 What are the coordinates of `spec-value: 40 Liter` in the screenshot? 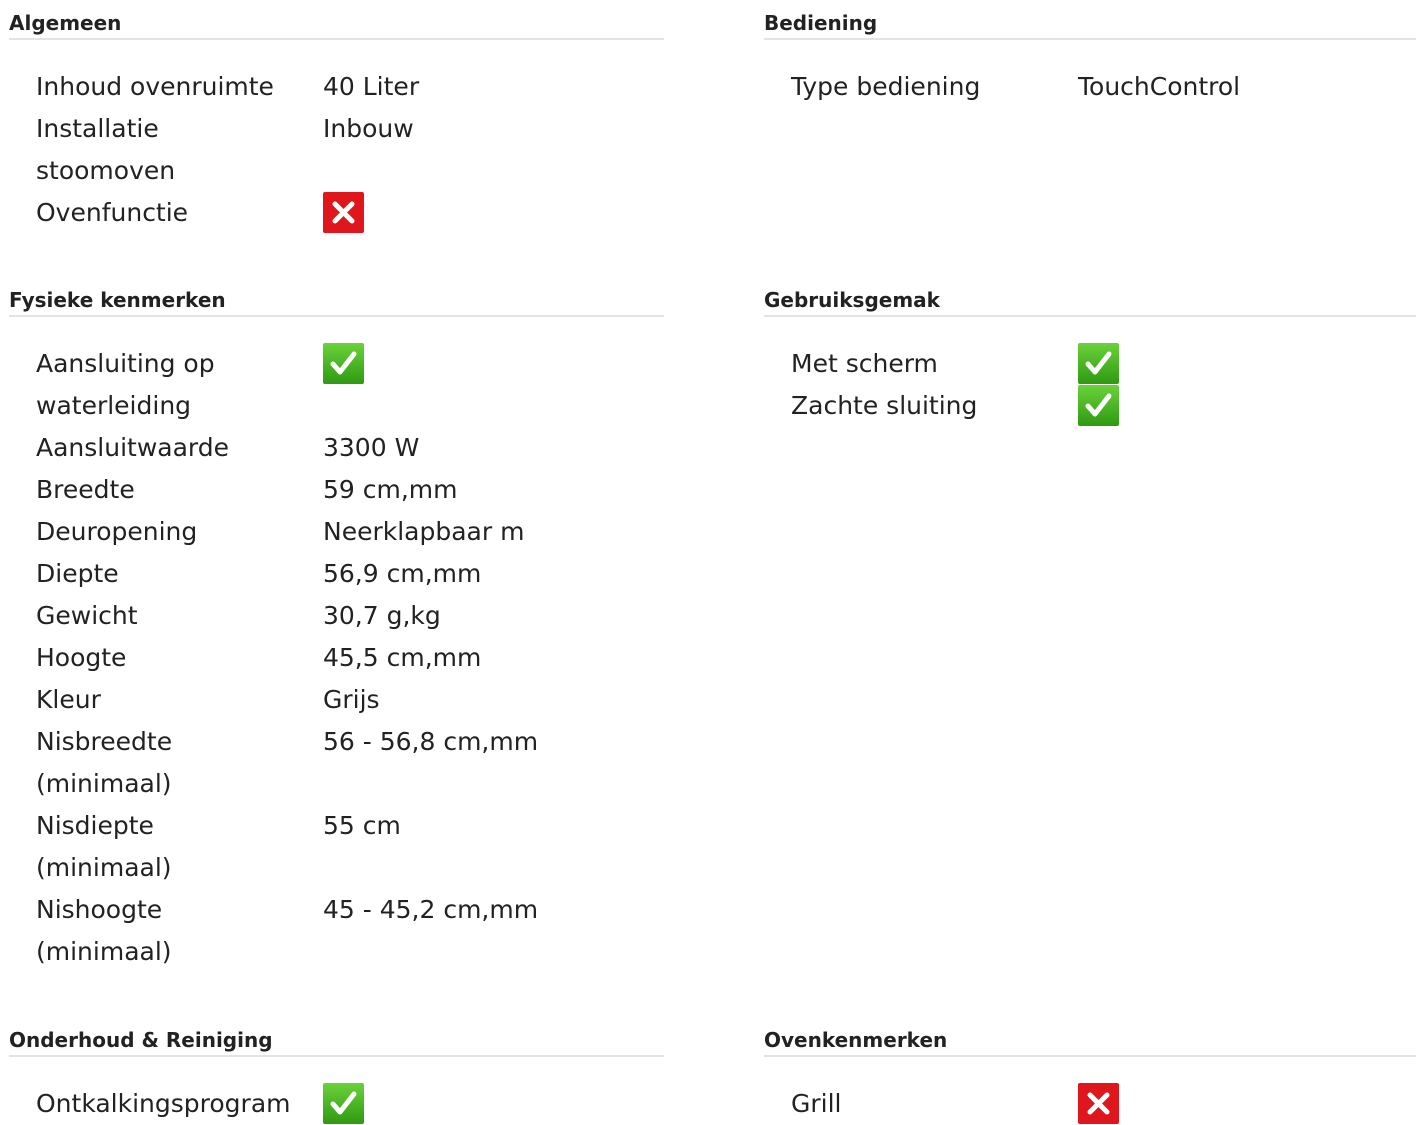 It's located at (371, 86).